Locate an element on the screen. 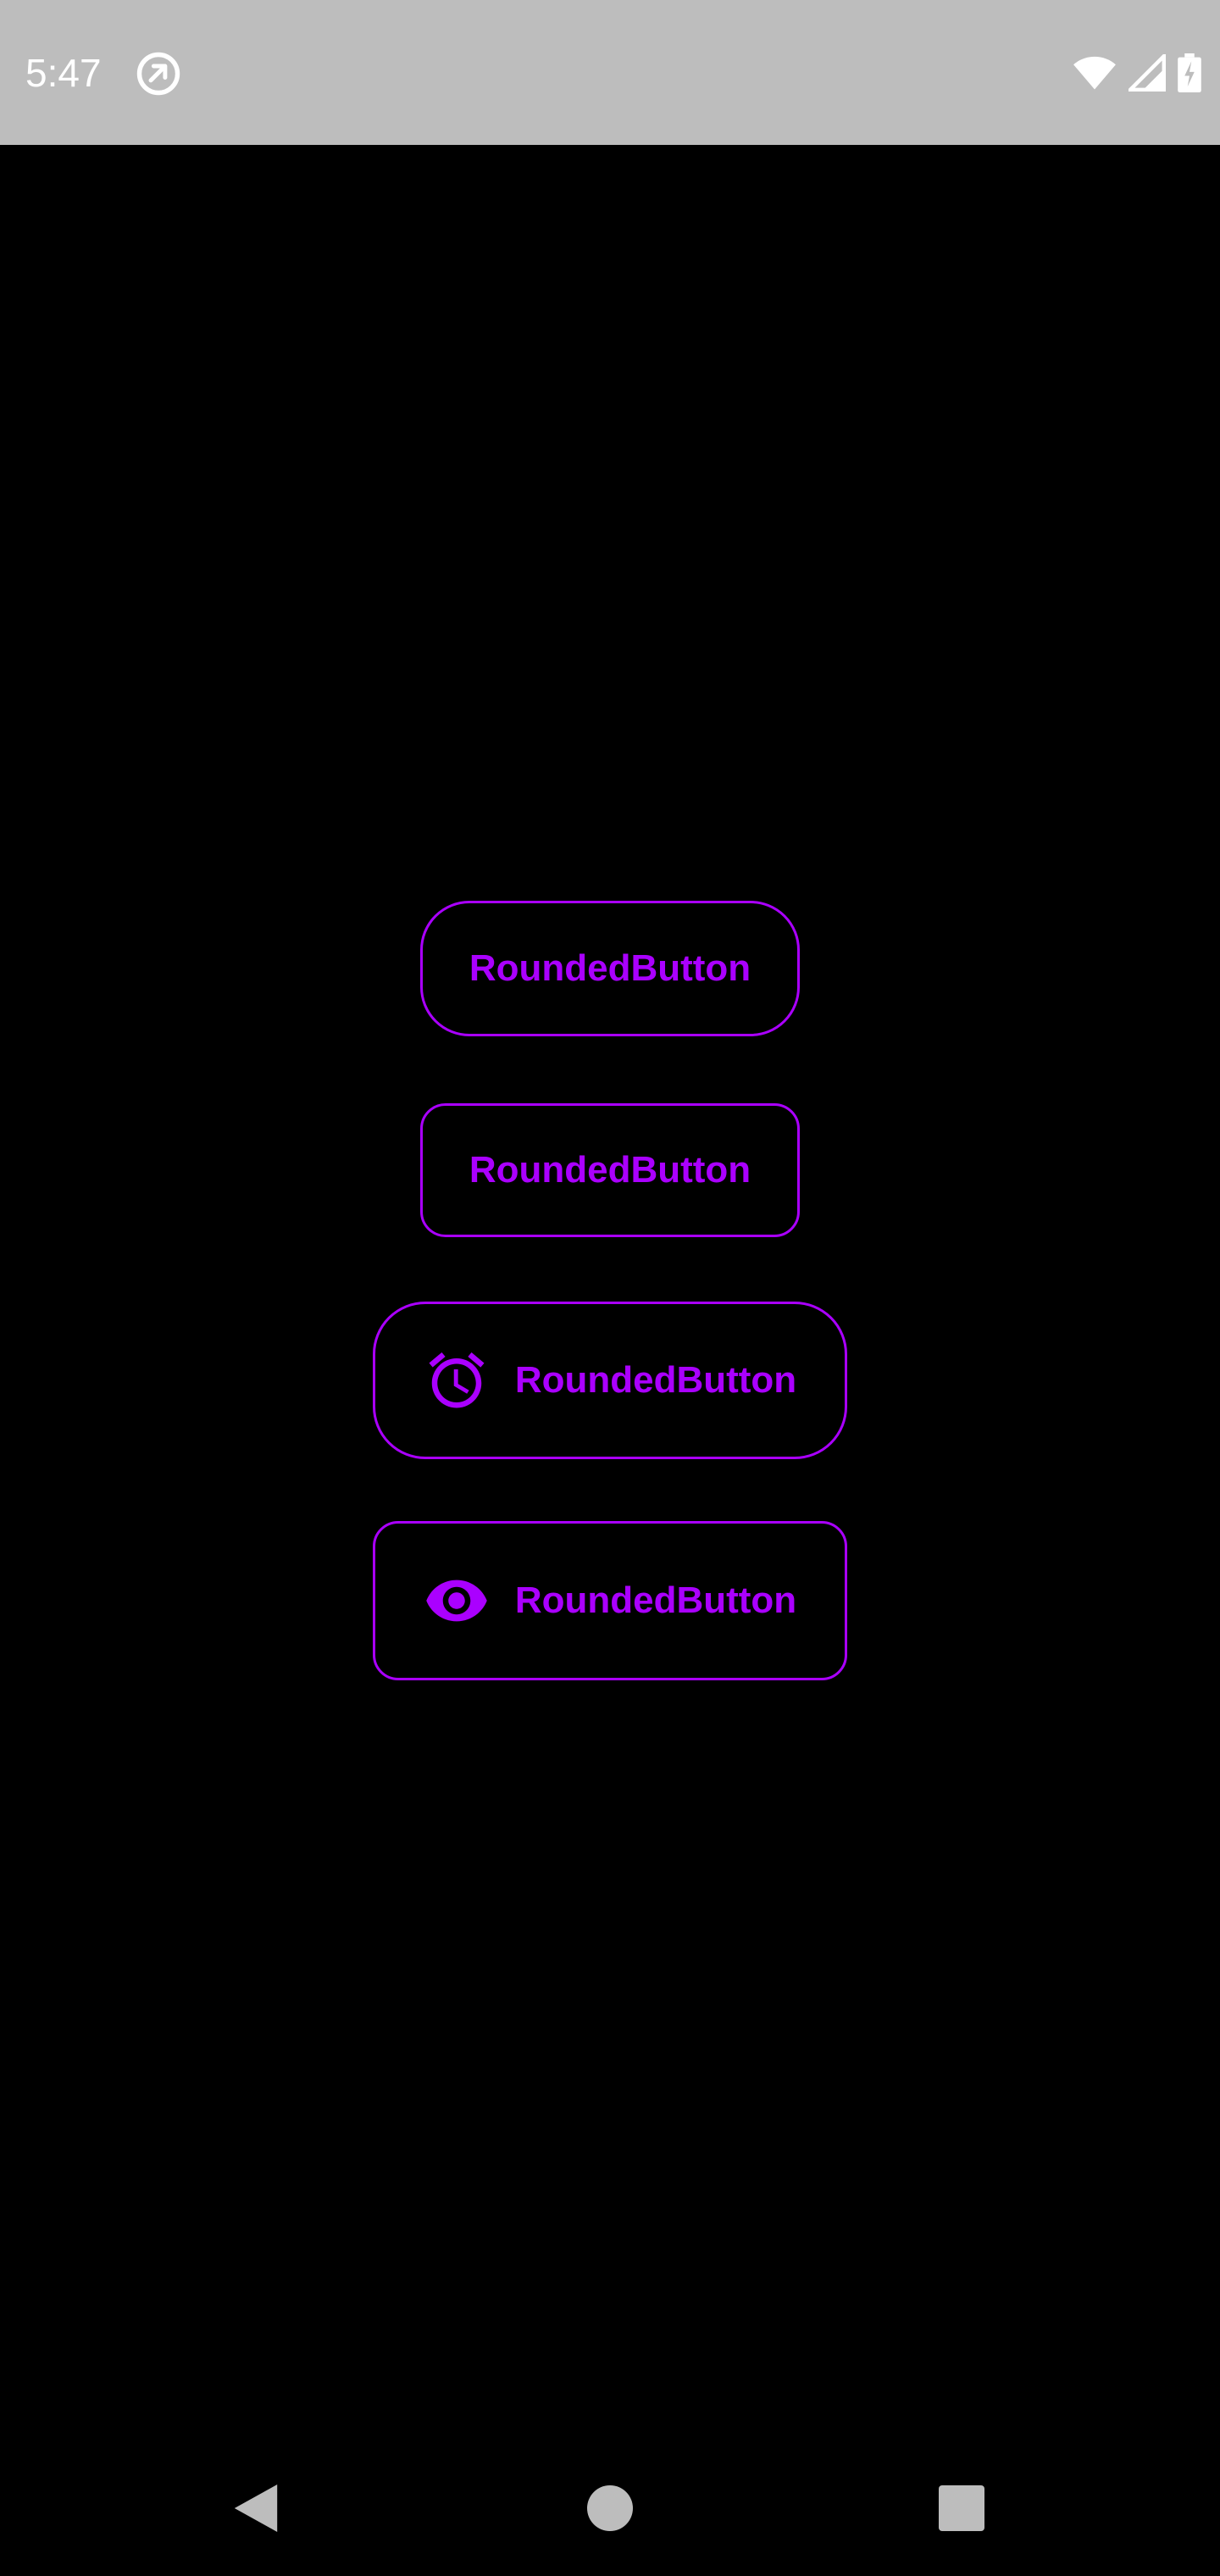 Image resolution: width=1220 pixels, height=2576 pixels. home-icon is located at coordinates (610, 2508).